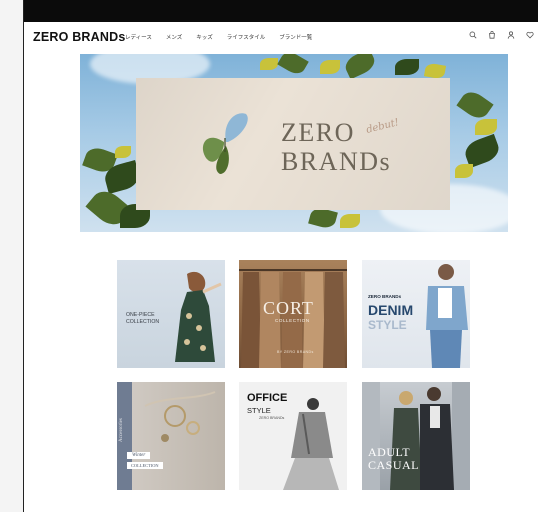 The height and width of the screenshot is (512, 538). What do you see at coordinates (511, 35) in the screenshot?
I see `user-icon` at bounding box center [511, 35].